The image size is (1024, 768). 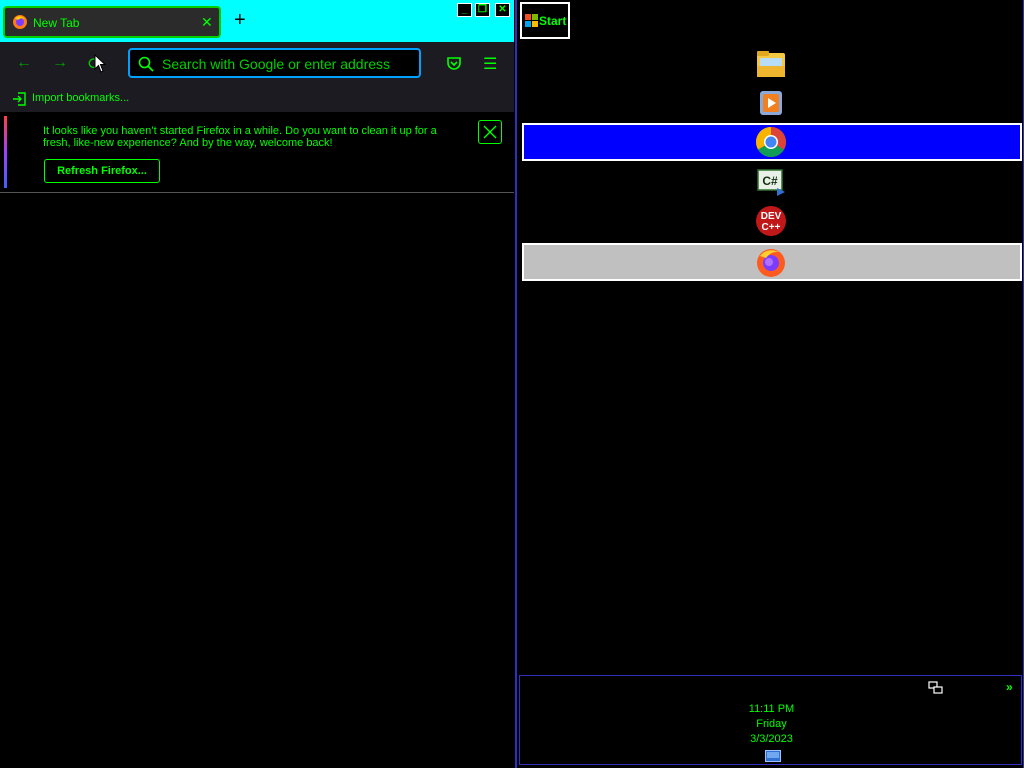 What do you see at coordinates (56, 23) in the screenshot?
I see `tab-title: New Tab` at bounding box center [56, 23].